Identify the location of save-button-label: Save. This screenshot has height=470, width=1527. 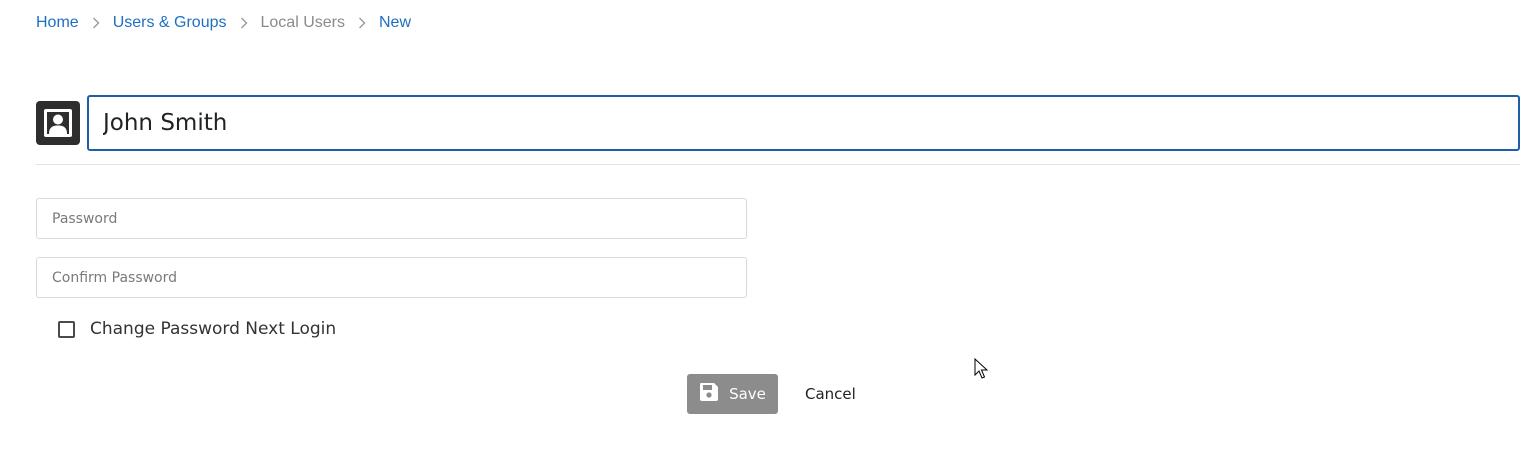
(747, 394).